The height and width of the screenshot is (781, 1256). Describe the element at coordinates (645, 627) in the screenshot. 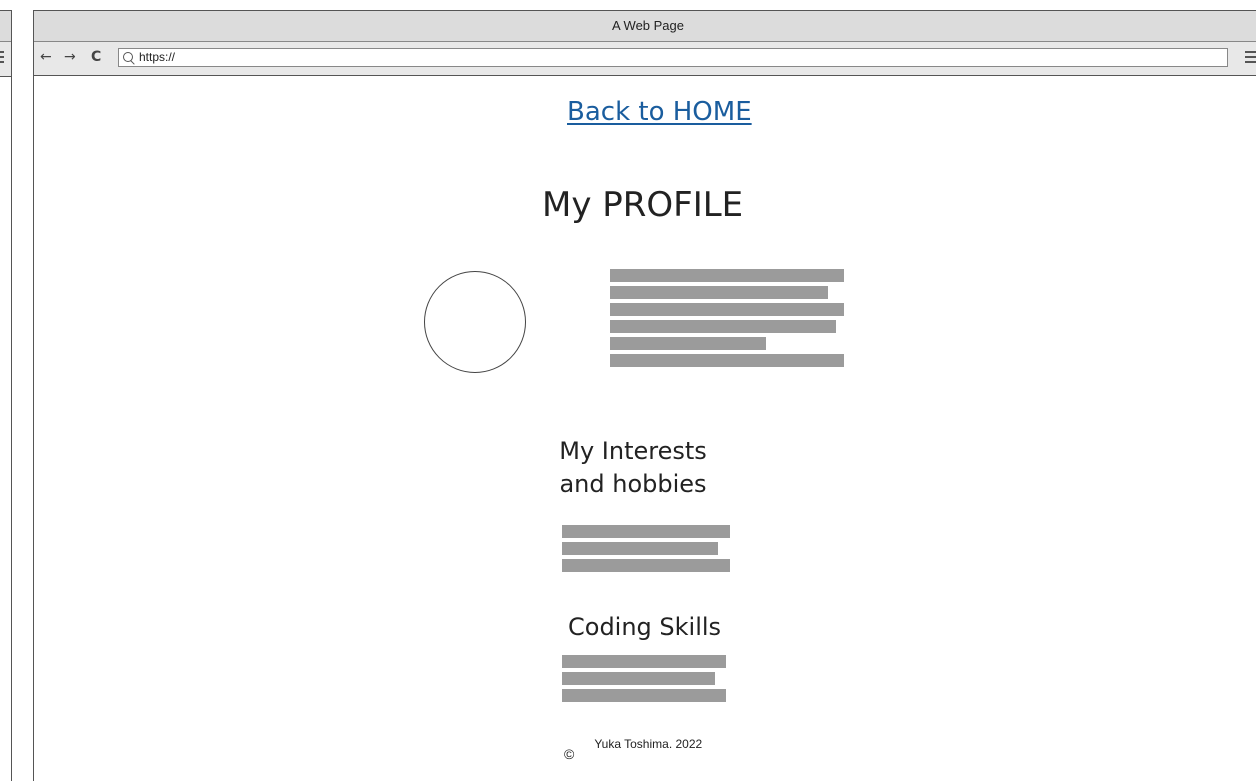

I see `coding-skills-heading: Coding Skills` at that location.